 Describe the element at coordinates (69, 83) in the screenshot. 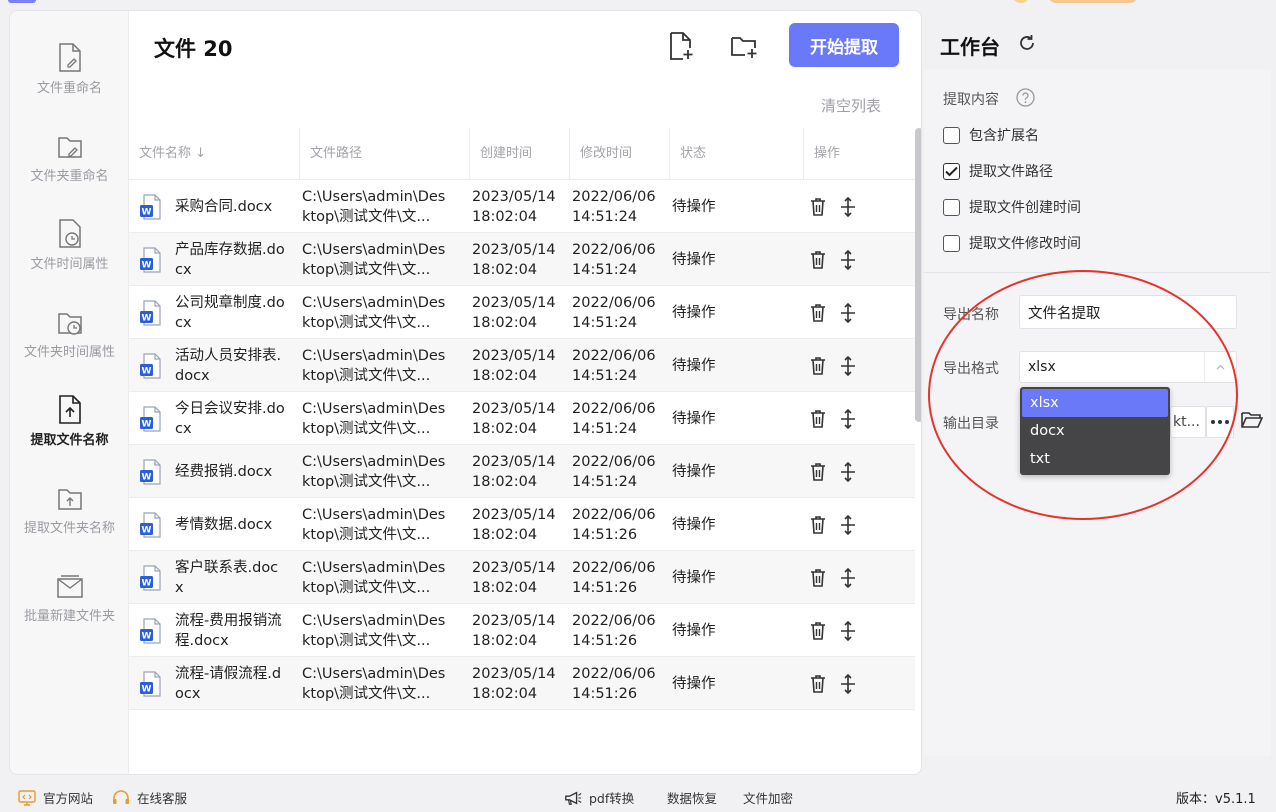

I see `sidebar-item-file-rename: 文件重命名` at that location.